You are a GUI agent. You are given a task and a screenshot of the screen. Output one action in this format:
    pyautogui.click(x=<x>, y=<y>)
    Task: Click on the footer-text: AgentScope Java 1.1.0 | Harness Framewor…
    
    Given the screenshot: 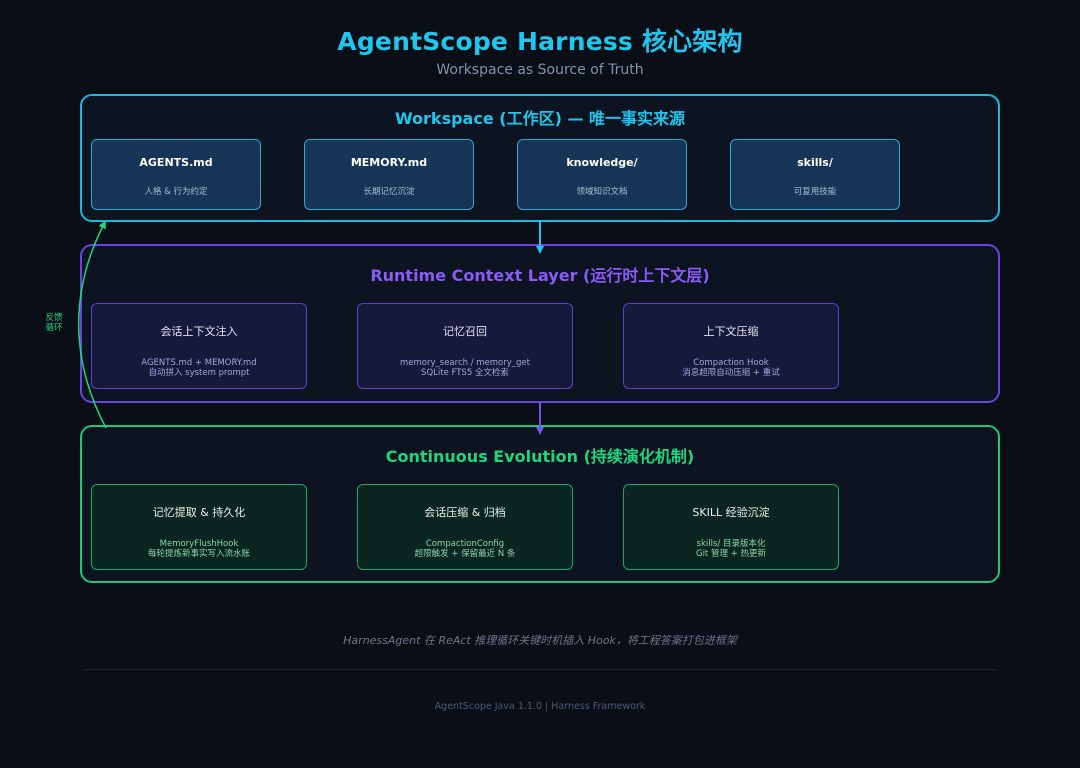 What is the action you would take?
    pyautogui.click(x=540, y=706)
    